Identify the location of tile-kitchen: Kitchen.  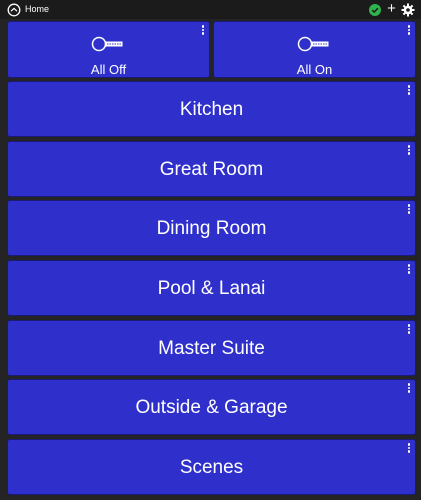
(211, 109).